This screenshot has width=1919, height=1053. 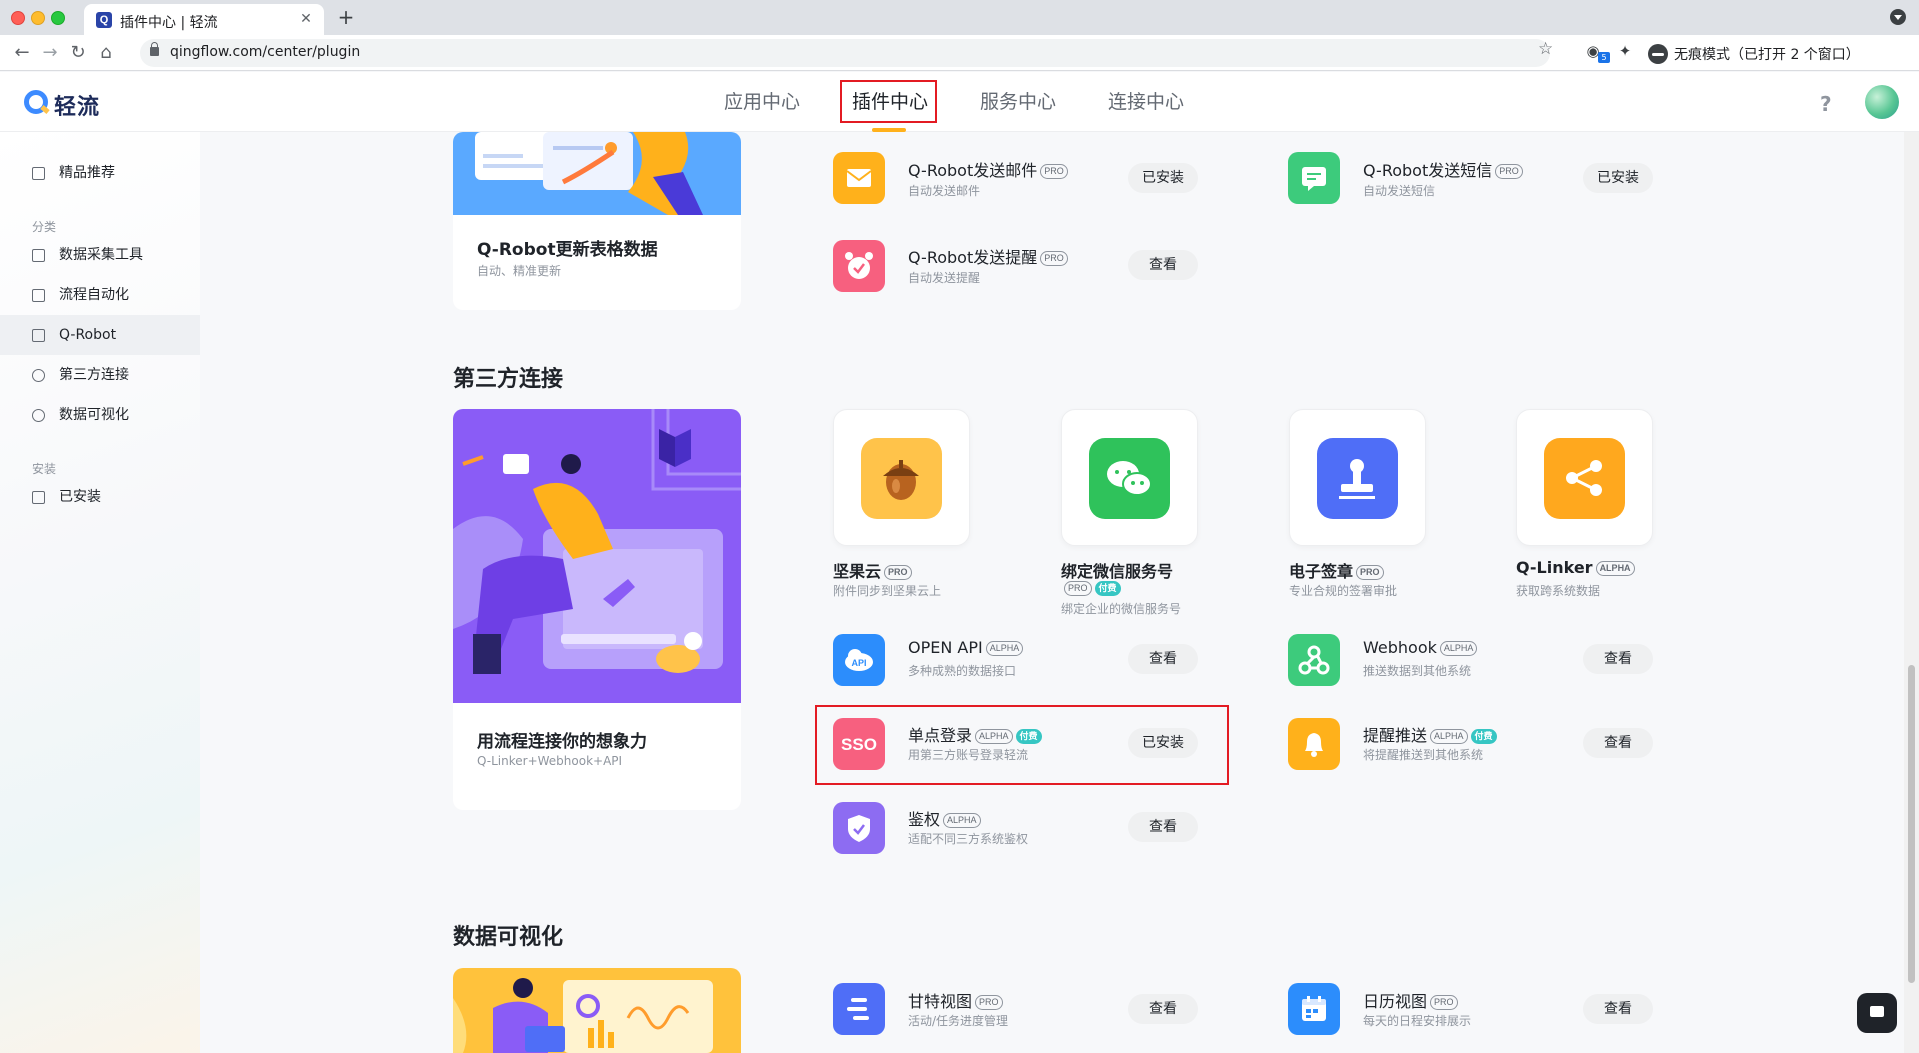 What do you see at coordinates (1314, 744) in the screenshot?
I see `bell-icon` at bounding box center [1314, 744].